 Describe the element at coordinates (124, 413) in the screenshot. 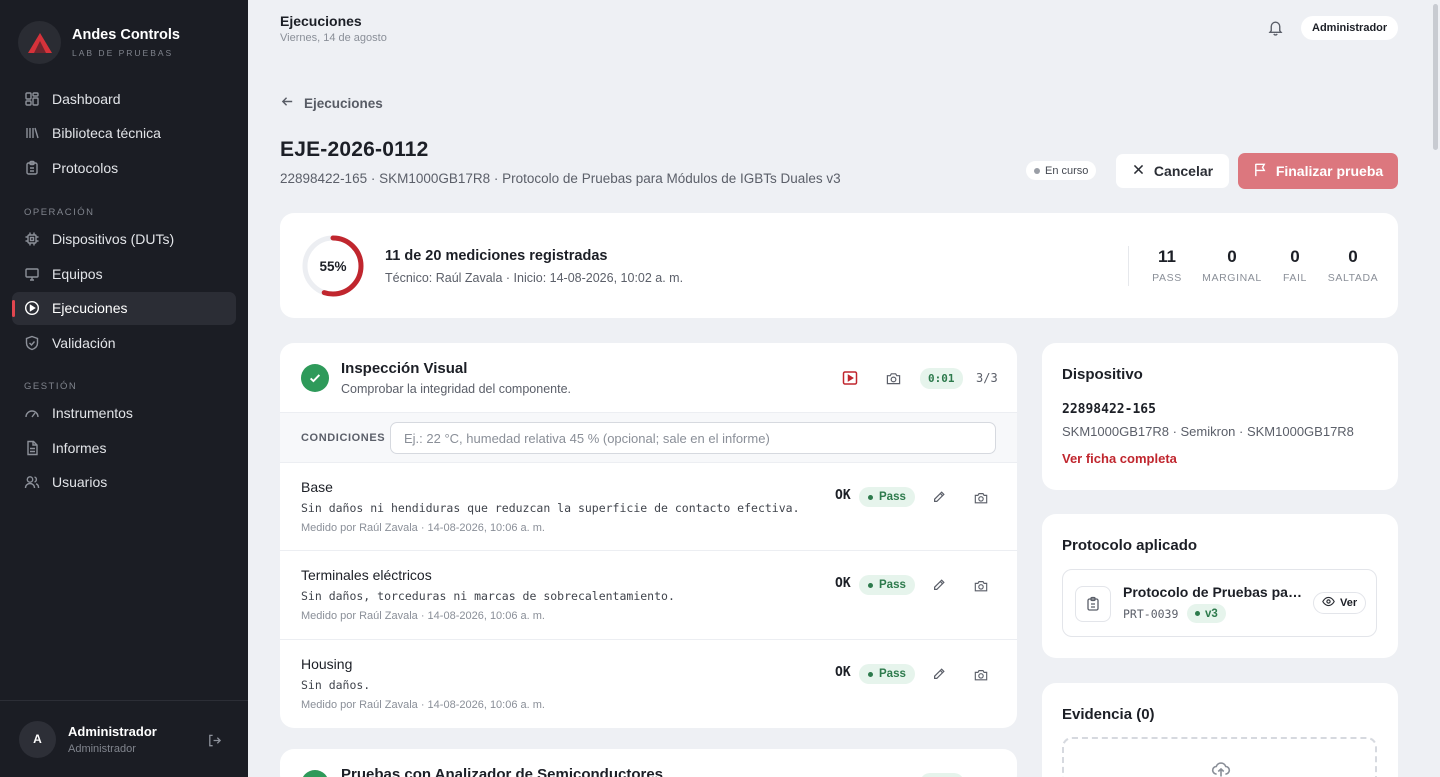

I see `sidebar-item-instrumentos: Instrumentos` at that location.